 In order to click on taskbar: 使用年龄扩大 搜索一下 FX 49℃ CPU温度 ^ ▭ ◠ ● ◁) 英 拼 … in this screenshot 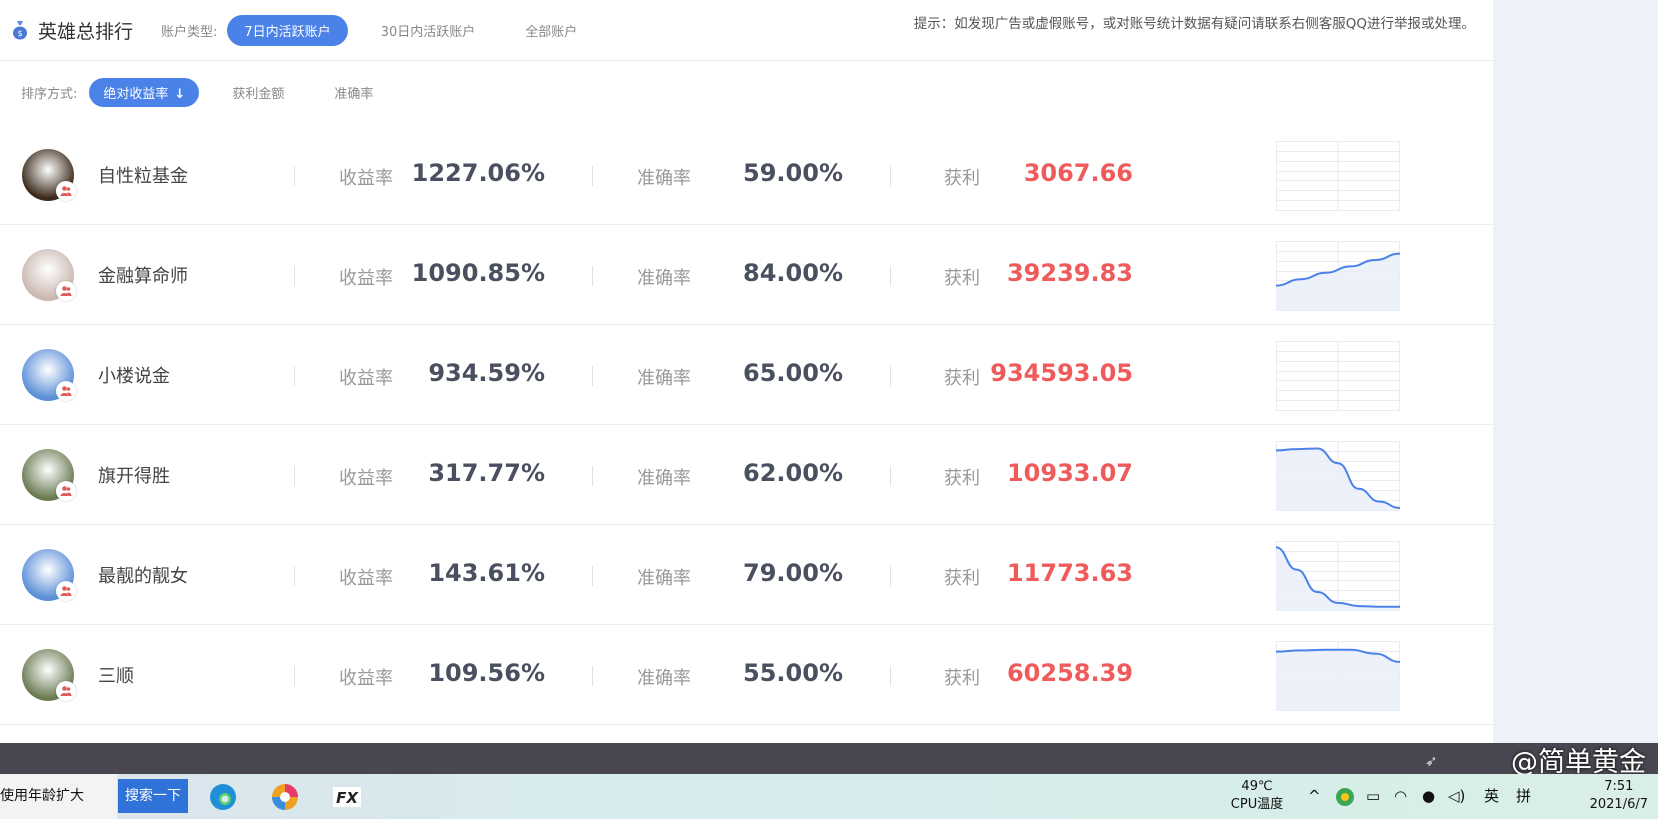, I will do `click(829, 796)`.